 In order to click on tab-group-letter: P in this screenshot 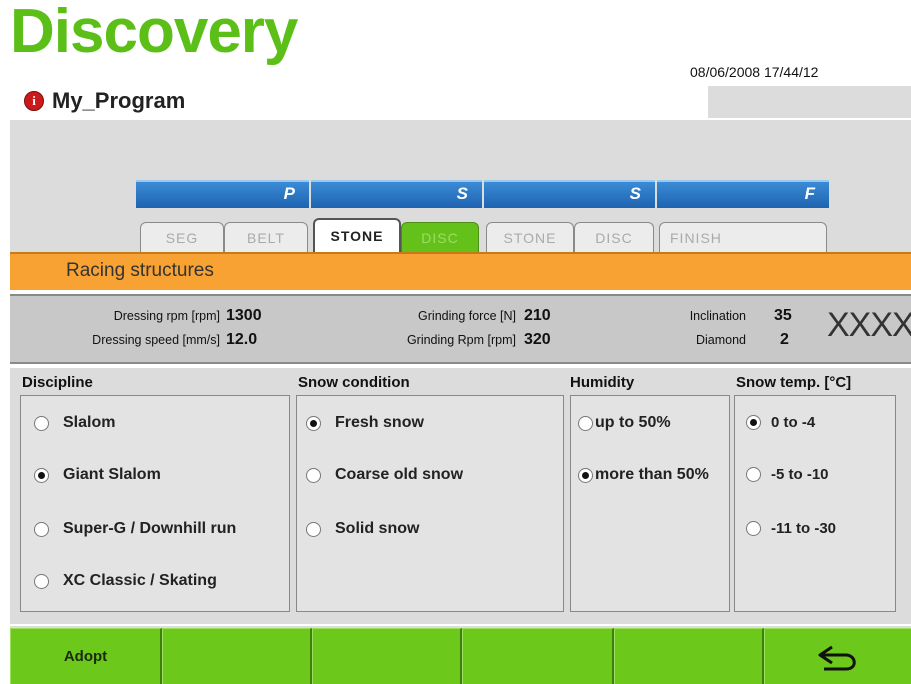, I will do `click(289, 193)`.